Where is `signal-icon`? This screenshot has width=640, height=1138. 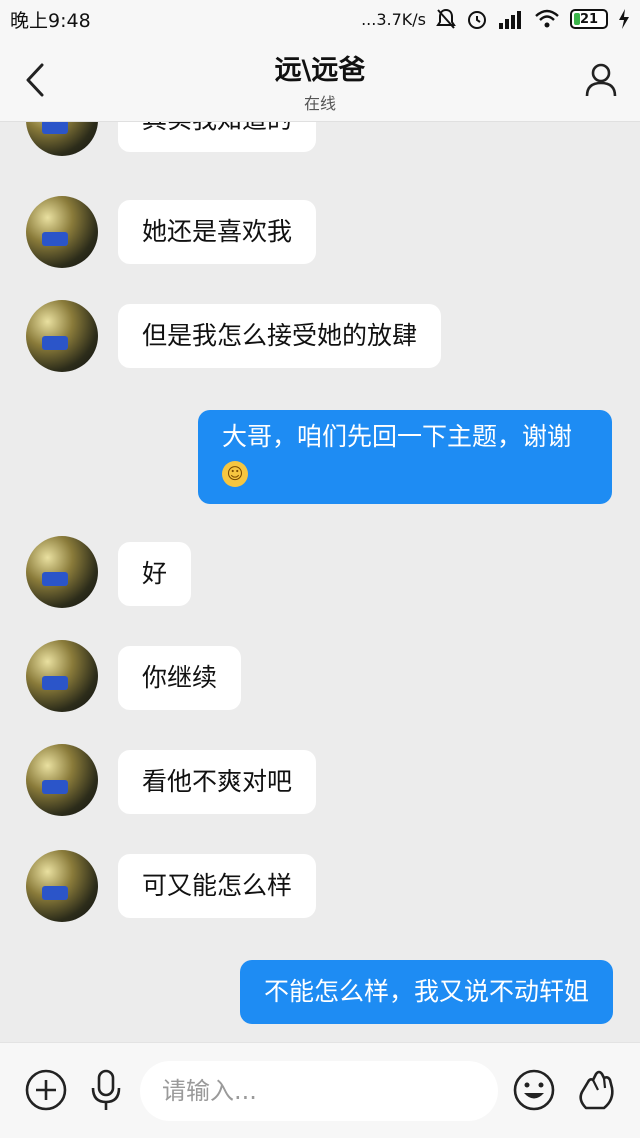 signal-icon is located at coordinates (510, 20).